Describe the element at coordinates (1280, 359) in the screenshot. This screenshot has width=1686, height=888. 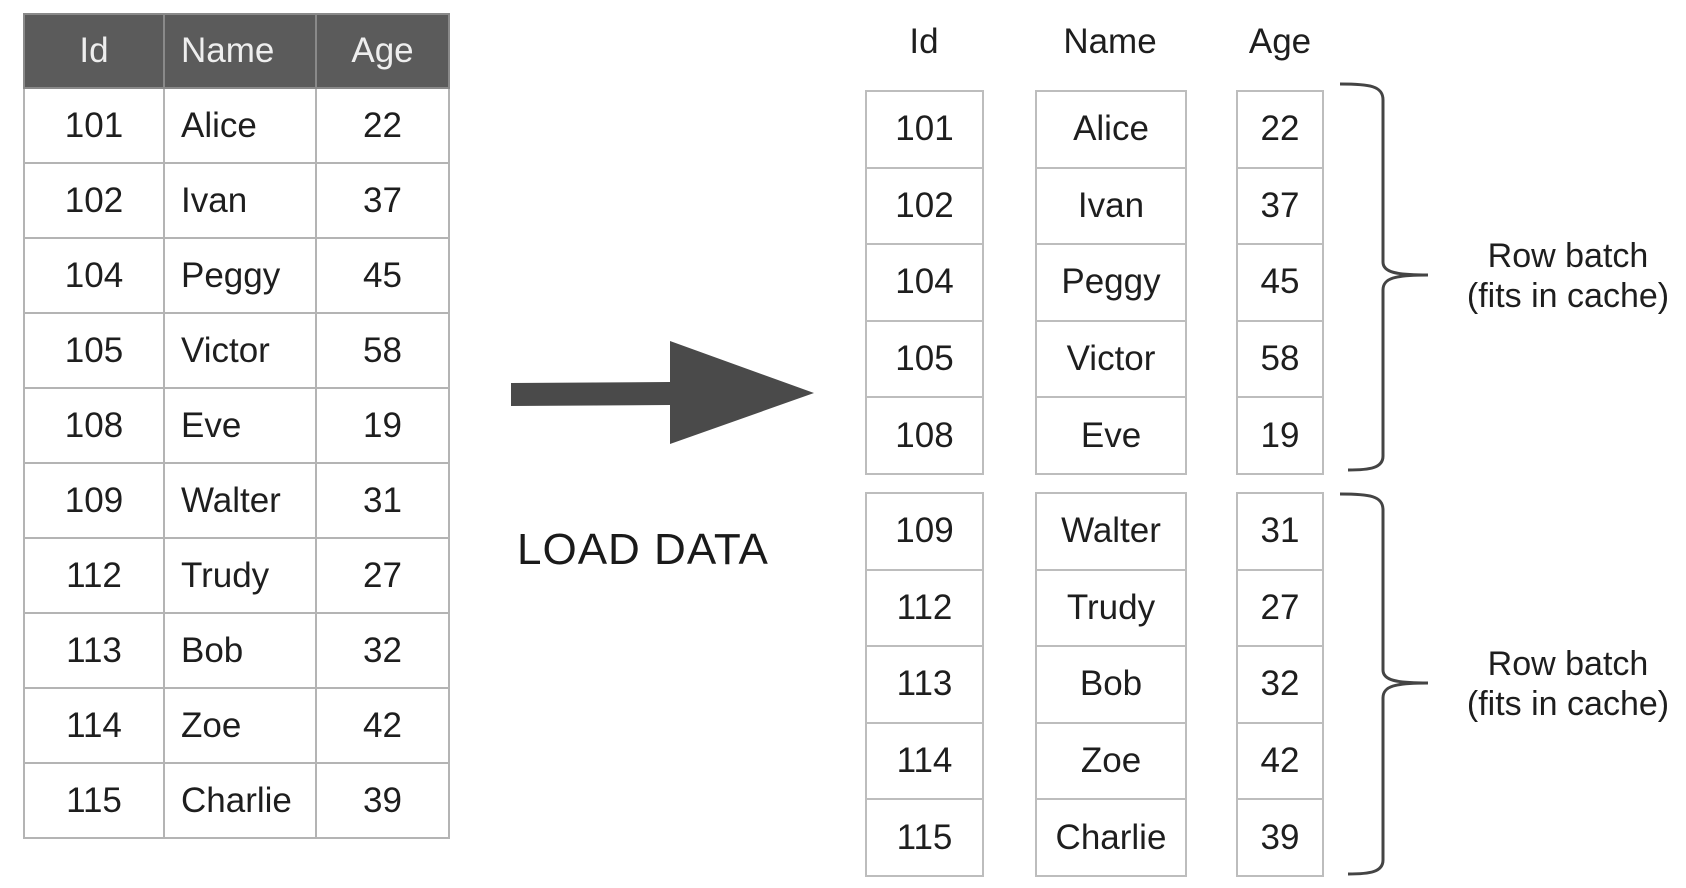
I see `column-cell-age: 58` at that location.